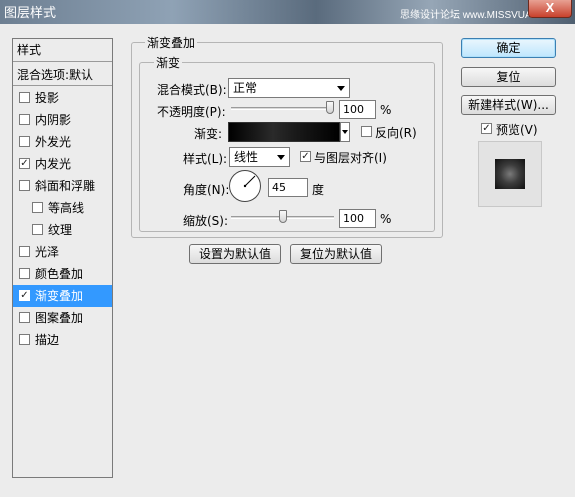 This screenshot has height=497, width=575. Describe the element at coordinates (192, 90) in the screenshot. I see `blend-mode-label: 混合模式(B):` at that location.